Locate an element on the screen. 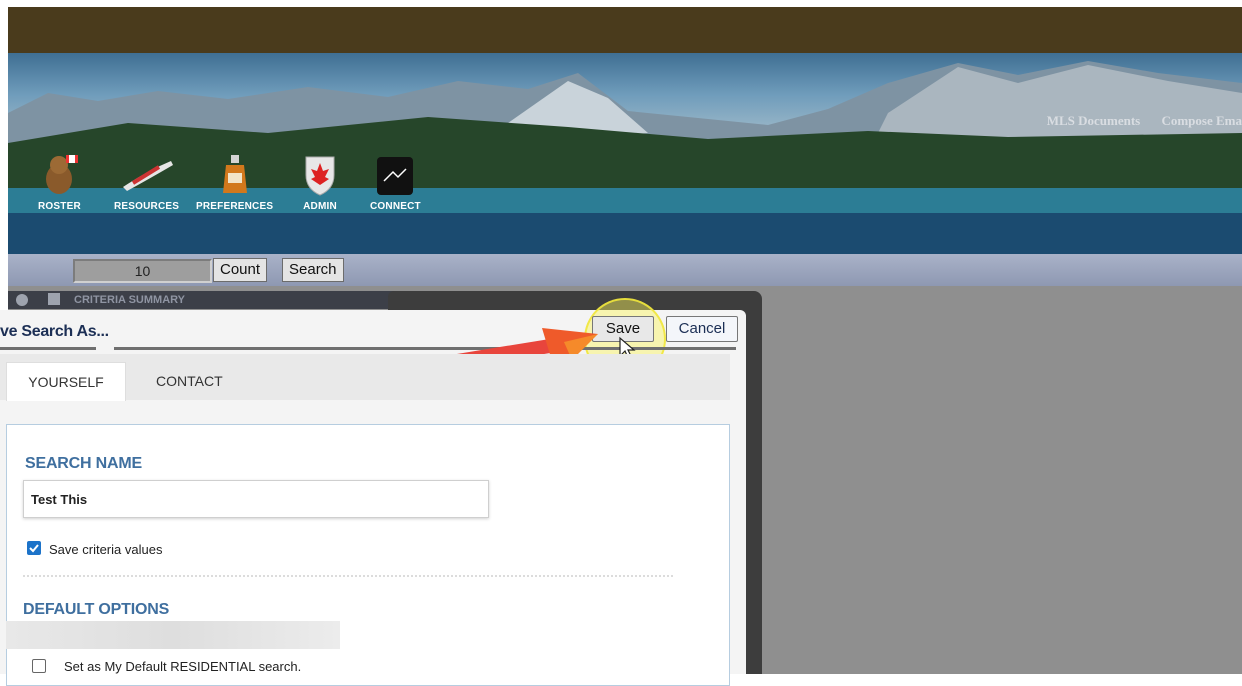 Image resolution: width=1242 pixels, height=686 pixels. nav-connect-label: CONNECT is located at coordinates (395, 206).